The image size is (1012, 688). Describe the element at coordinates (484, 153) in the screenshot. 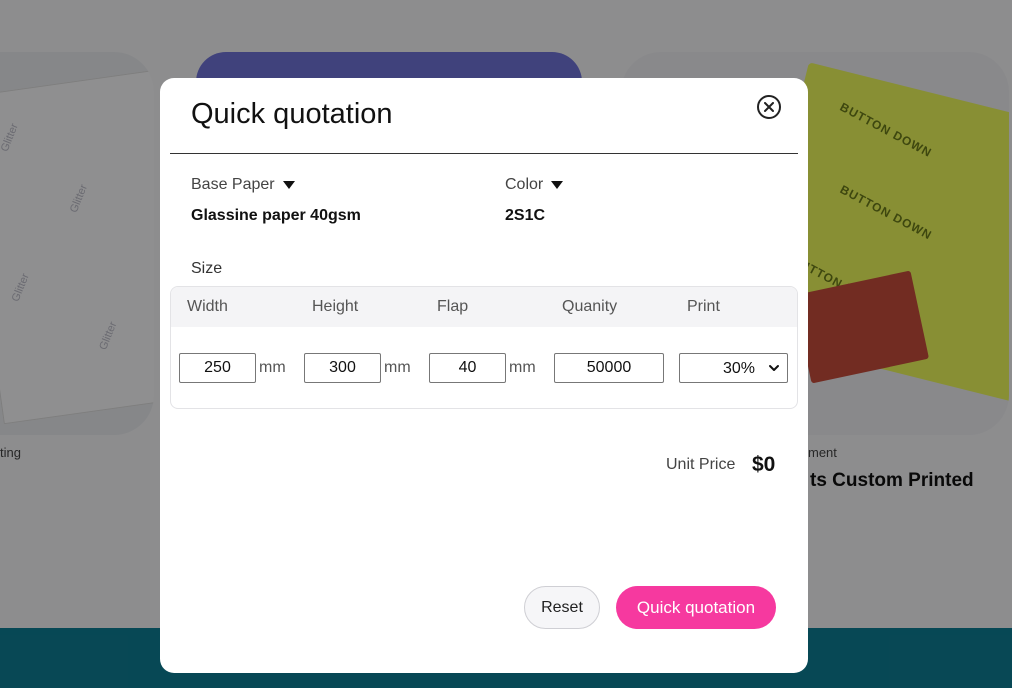

I see `title-divider` at that location.